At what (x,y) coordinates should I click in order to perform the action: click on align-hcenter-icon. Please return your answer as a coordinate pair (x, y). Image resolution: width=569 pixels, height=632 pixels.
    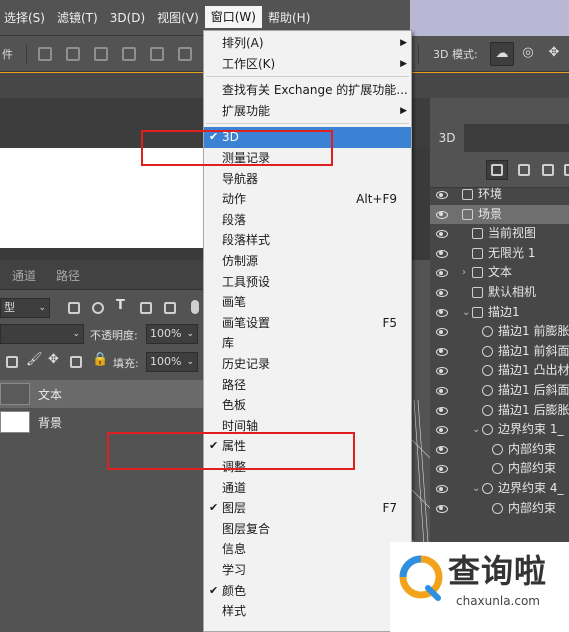
    Looking at the image, I should click on (157, 54).